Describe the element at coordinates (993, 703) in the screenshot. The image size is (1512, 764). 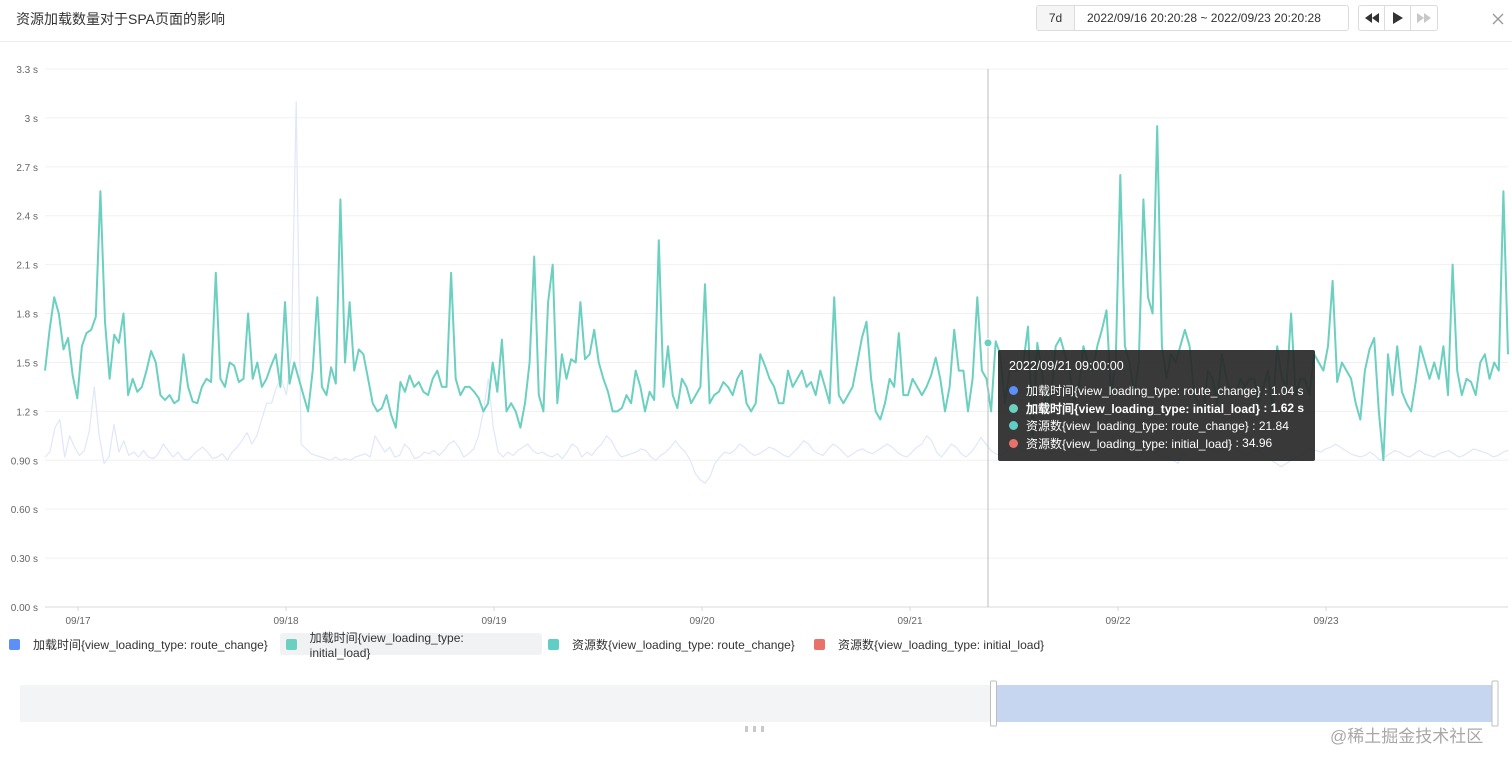
I see `slider-handle-left` at that location.